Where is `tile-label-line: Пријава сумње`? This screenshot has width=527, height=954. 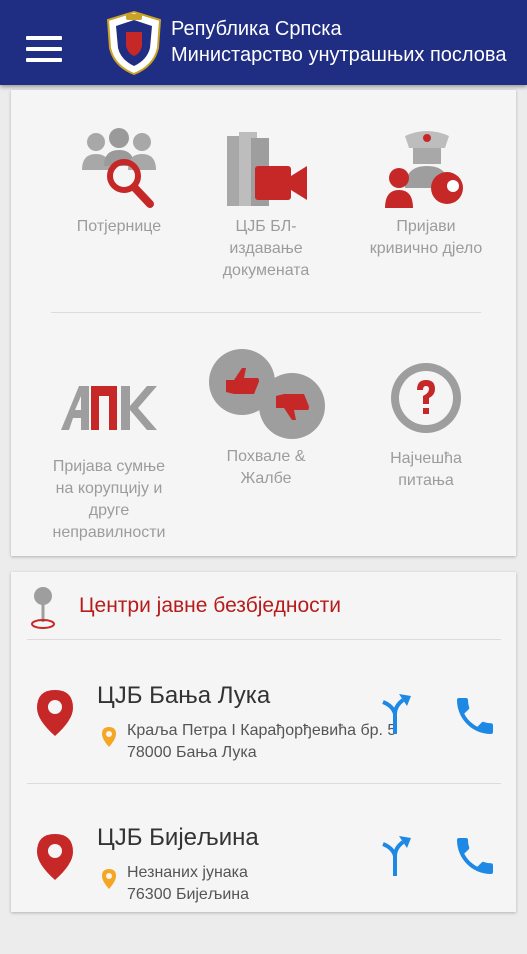
tile-label-line: Пријава сумње is located at coordinates (109, 466).